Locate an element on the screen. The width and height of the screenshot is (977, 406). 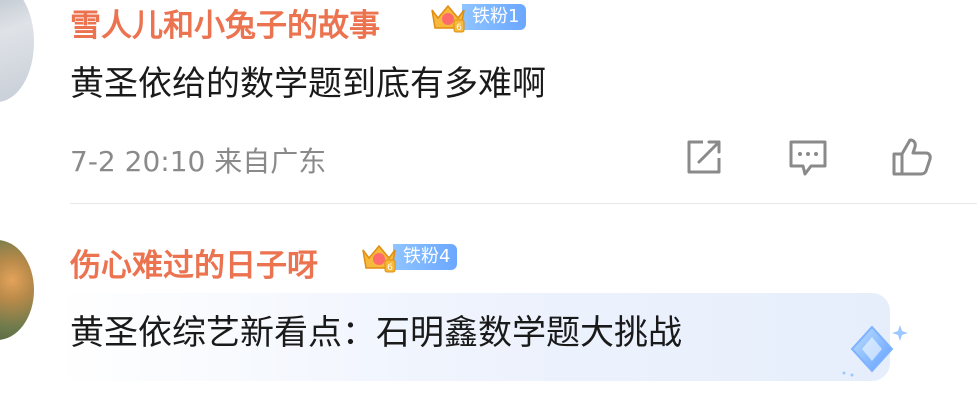
username: 伤心难过的日子呀 is located at coordinates (194, 262).